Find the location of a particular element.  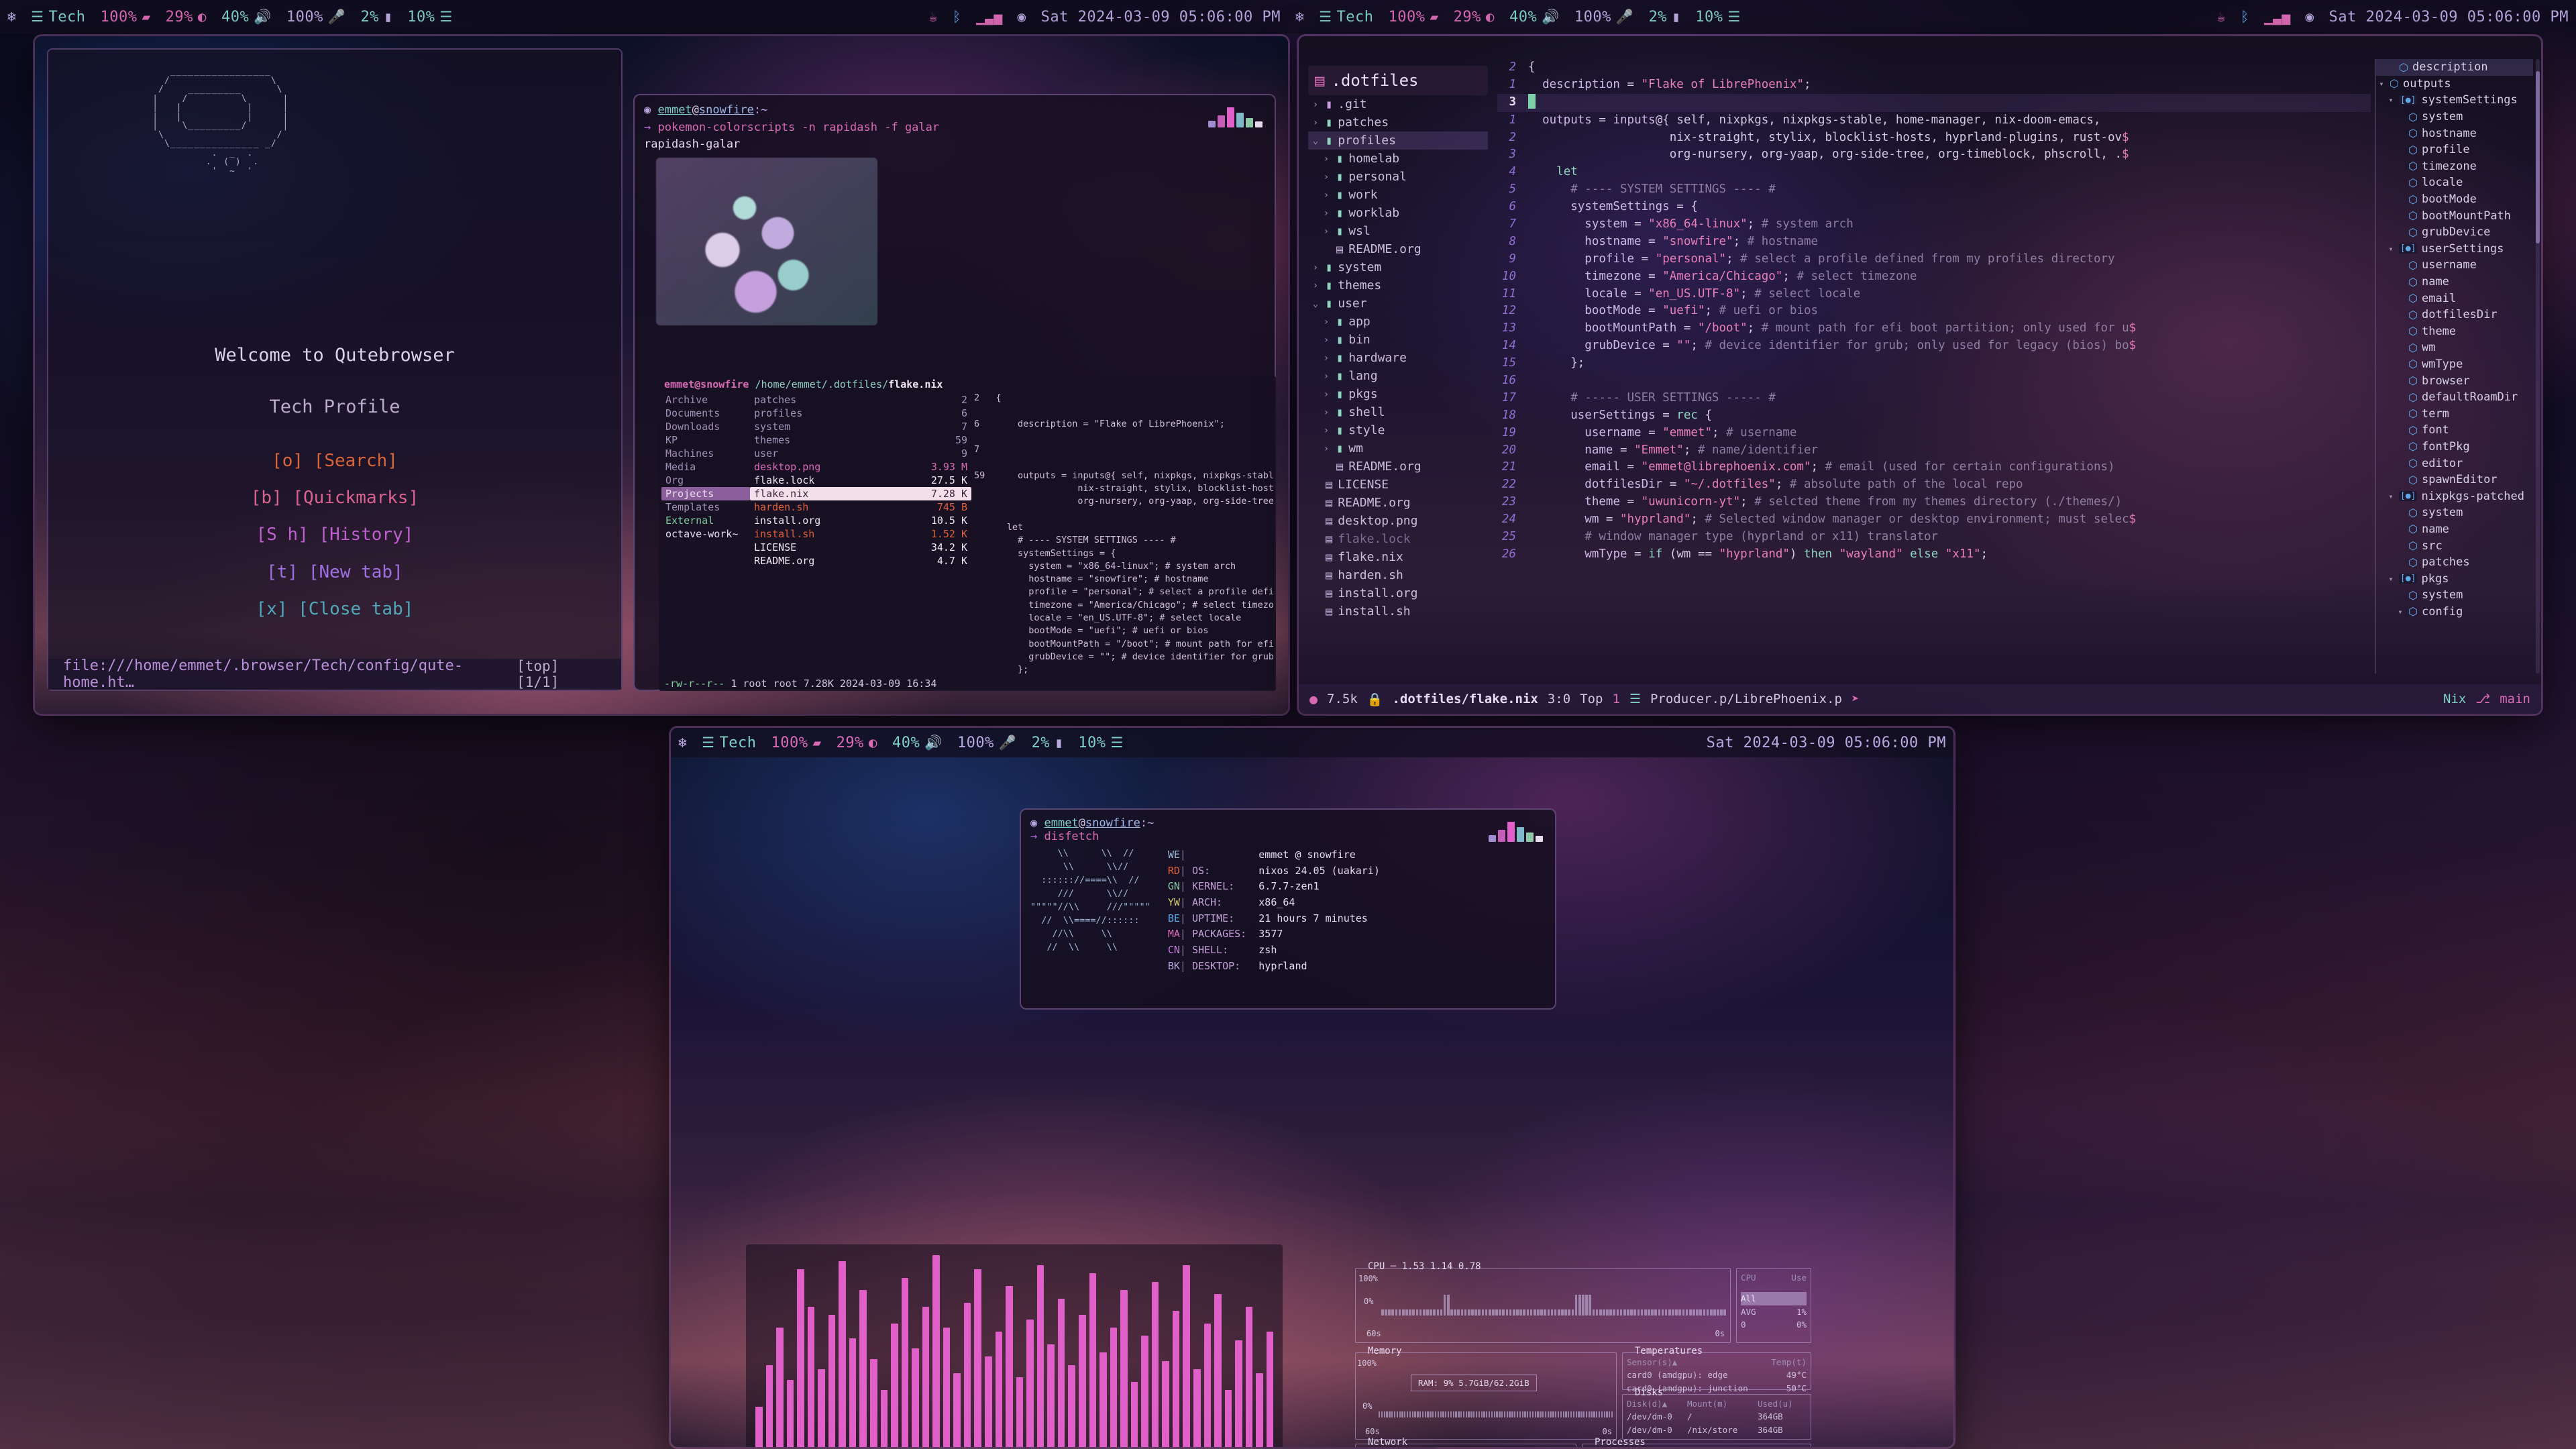

ranger-file-row: desktop.png 3.93 M is located at coordinates (860, 467).